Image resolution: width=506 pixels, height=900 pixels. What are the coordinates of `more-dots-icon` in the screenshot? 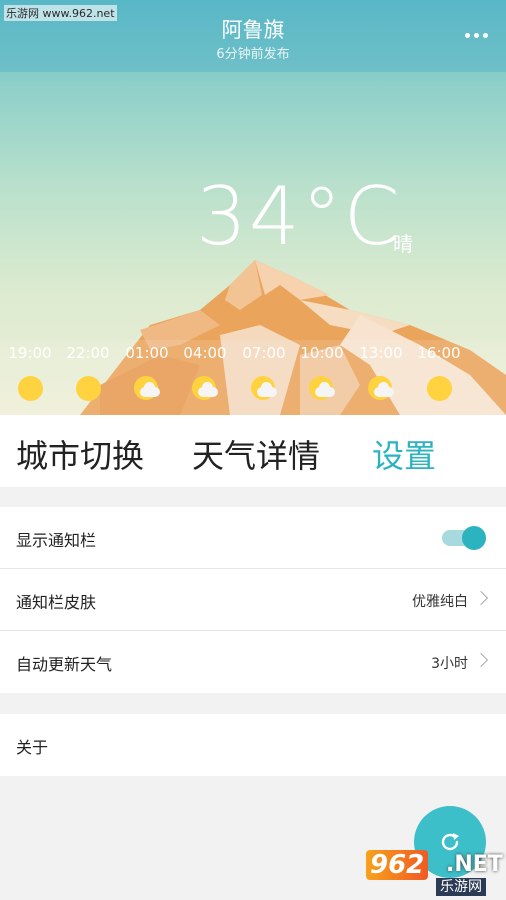 It's located at (476, 35).